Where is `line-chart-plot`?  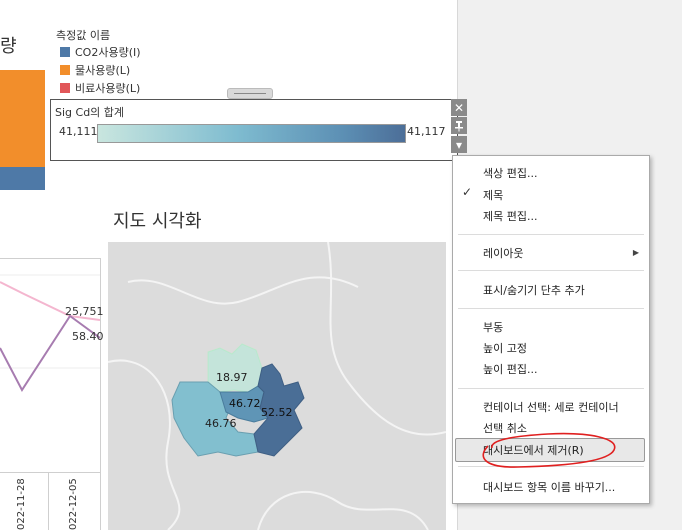 line-chart-plot is located at coordinates (50, 333).